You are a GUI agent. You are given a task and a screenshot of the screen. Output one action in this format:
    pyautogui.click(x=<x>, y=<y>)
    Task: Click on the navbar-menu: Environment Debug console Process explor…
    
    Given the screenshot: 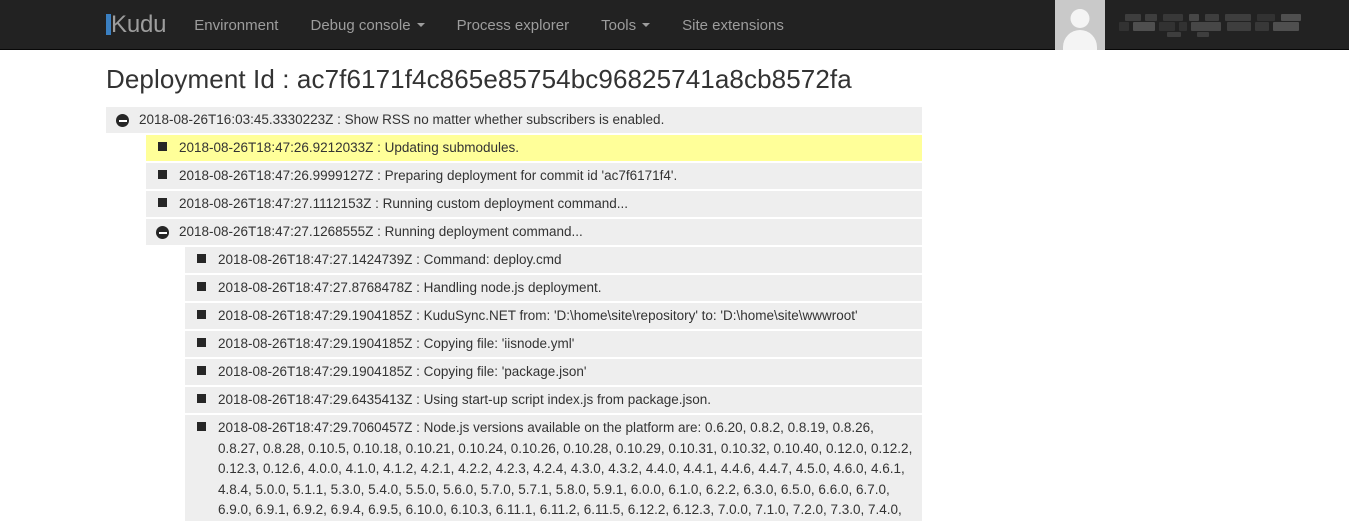 What is the action you would take?
    pyautogui.click(x=489, y=24)
    